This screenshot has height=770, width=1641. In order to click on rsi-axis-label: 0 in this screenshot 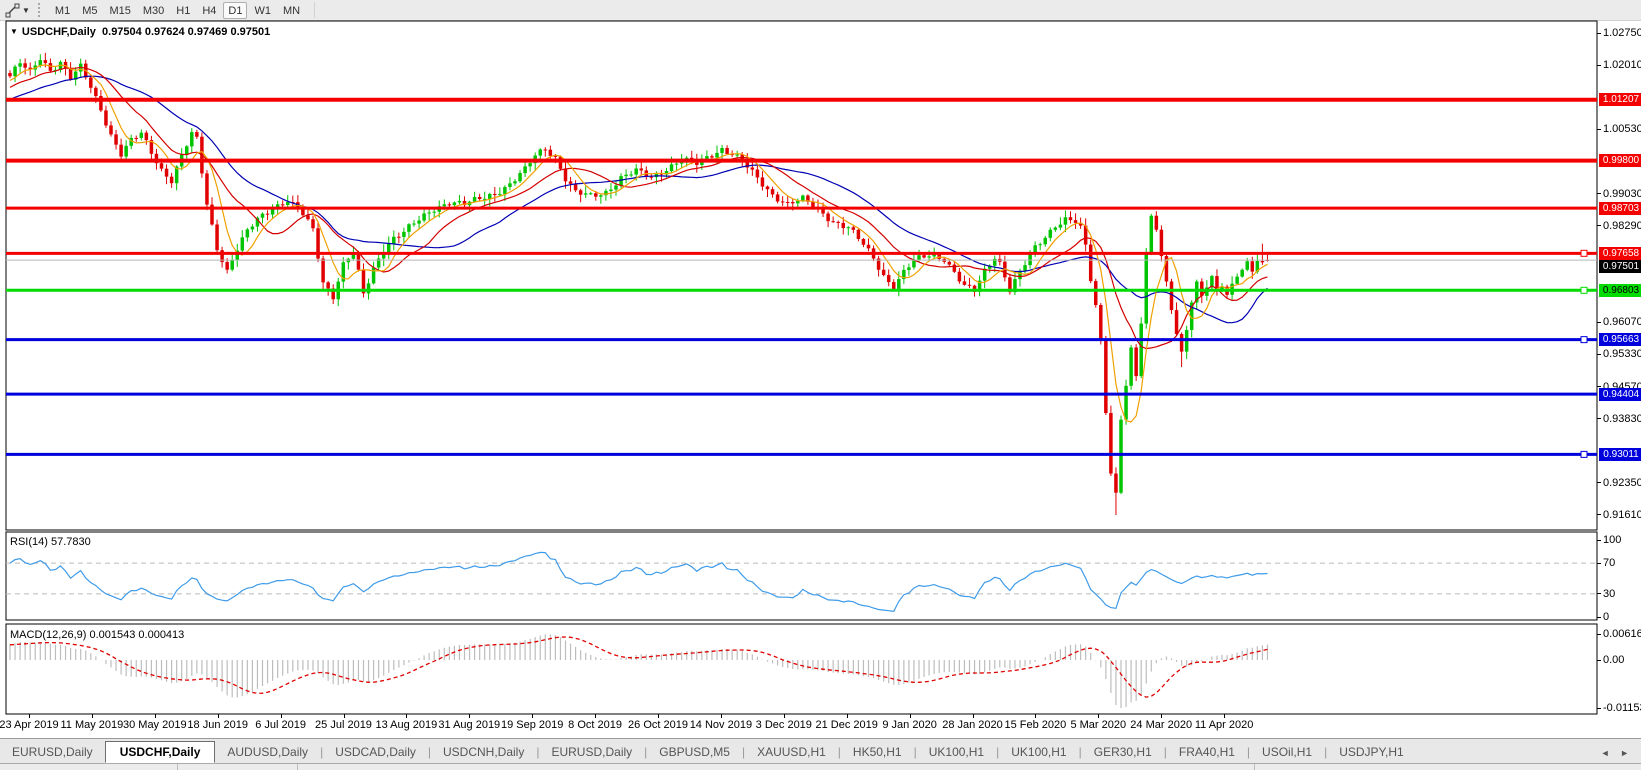, I will do `click(1606, 617)`.